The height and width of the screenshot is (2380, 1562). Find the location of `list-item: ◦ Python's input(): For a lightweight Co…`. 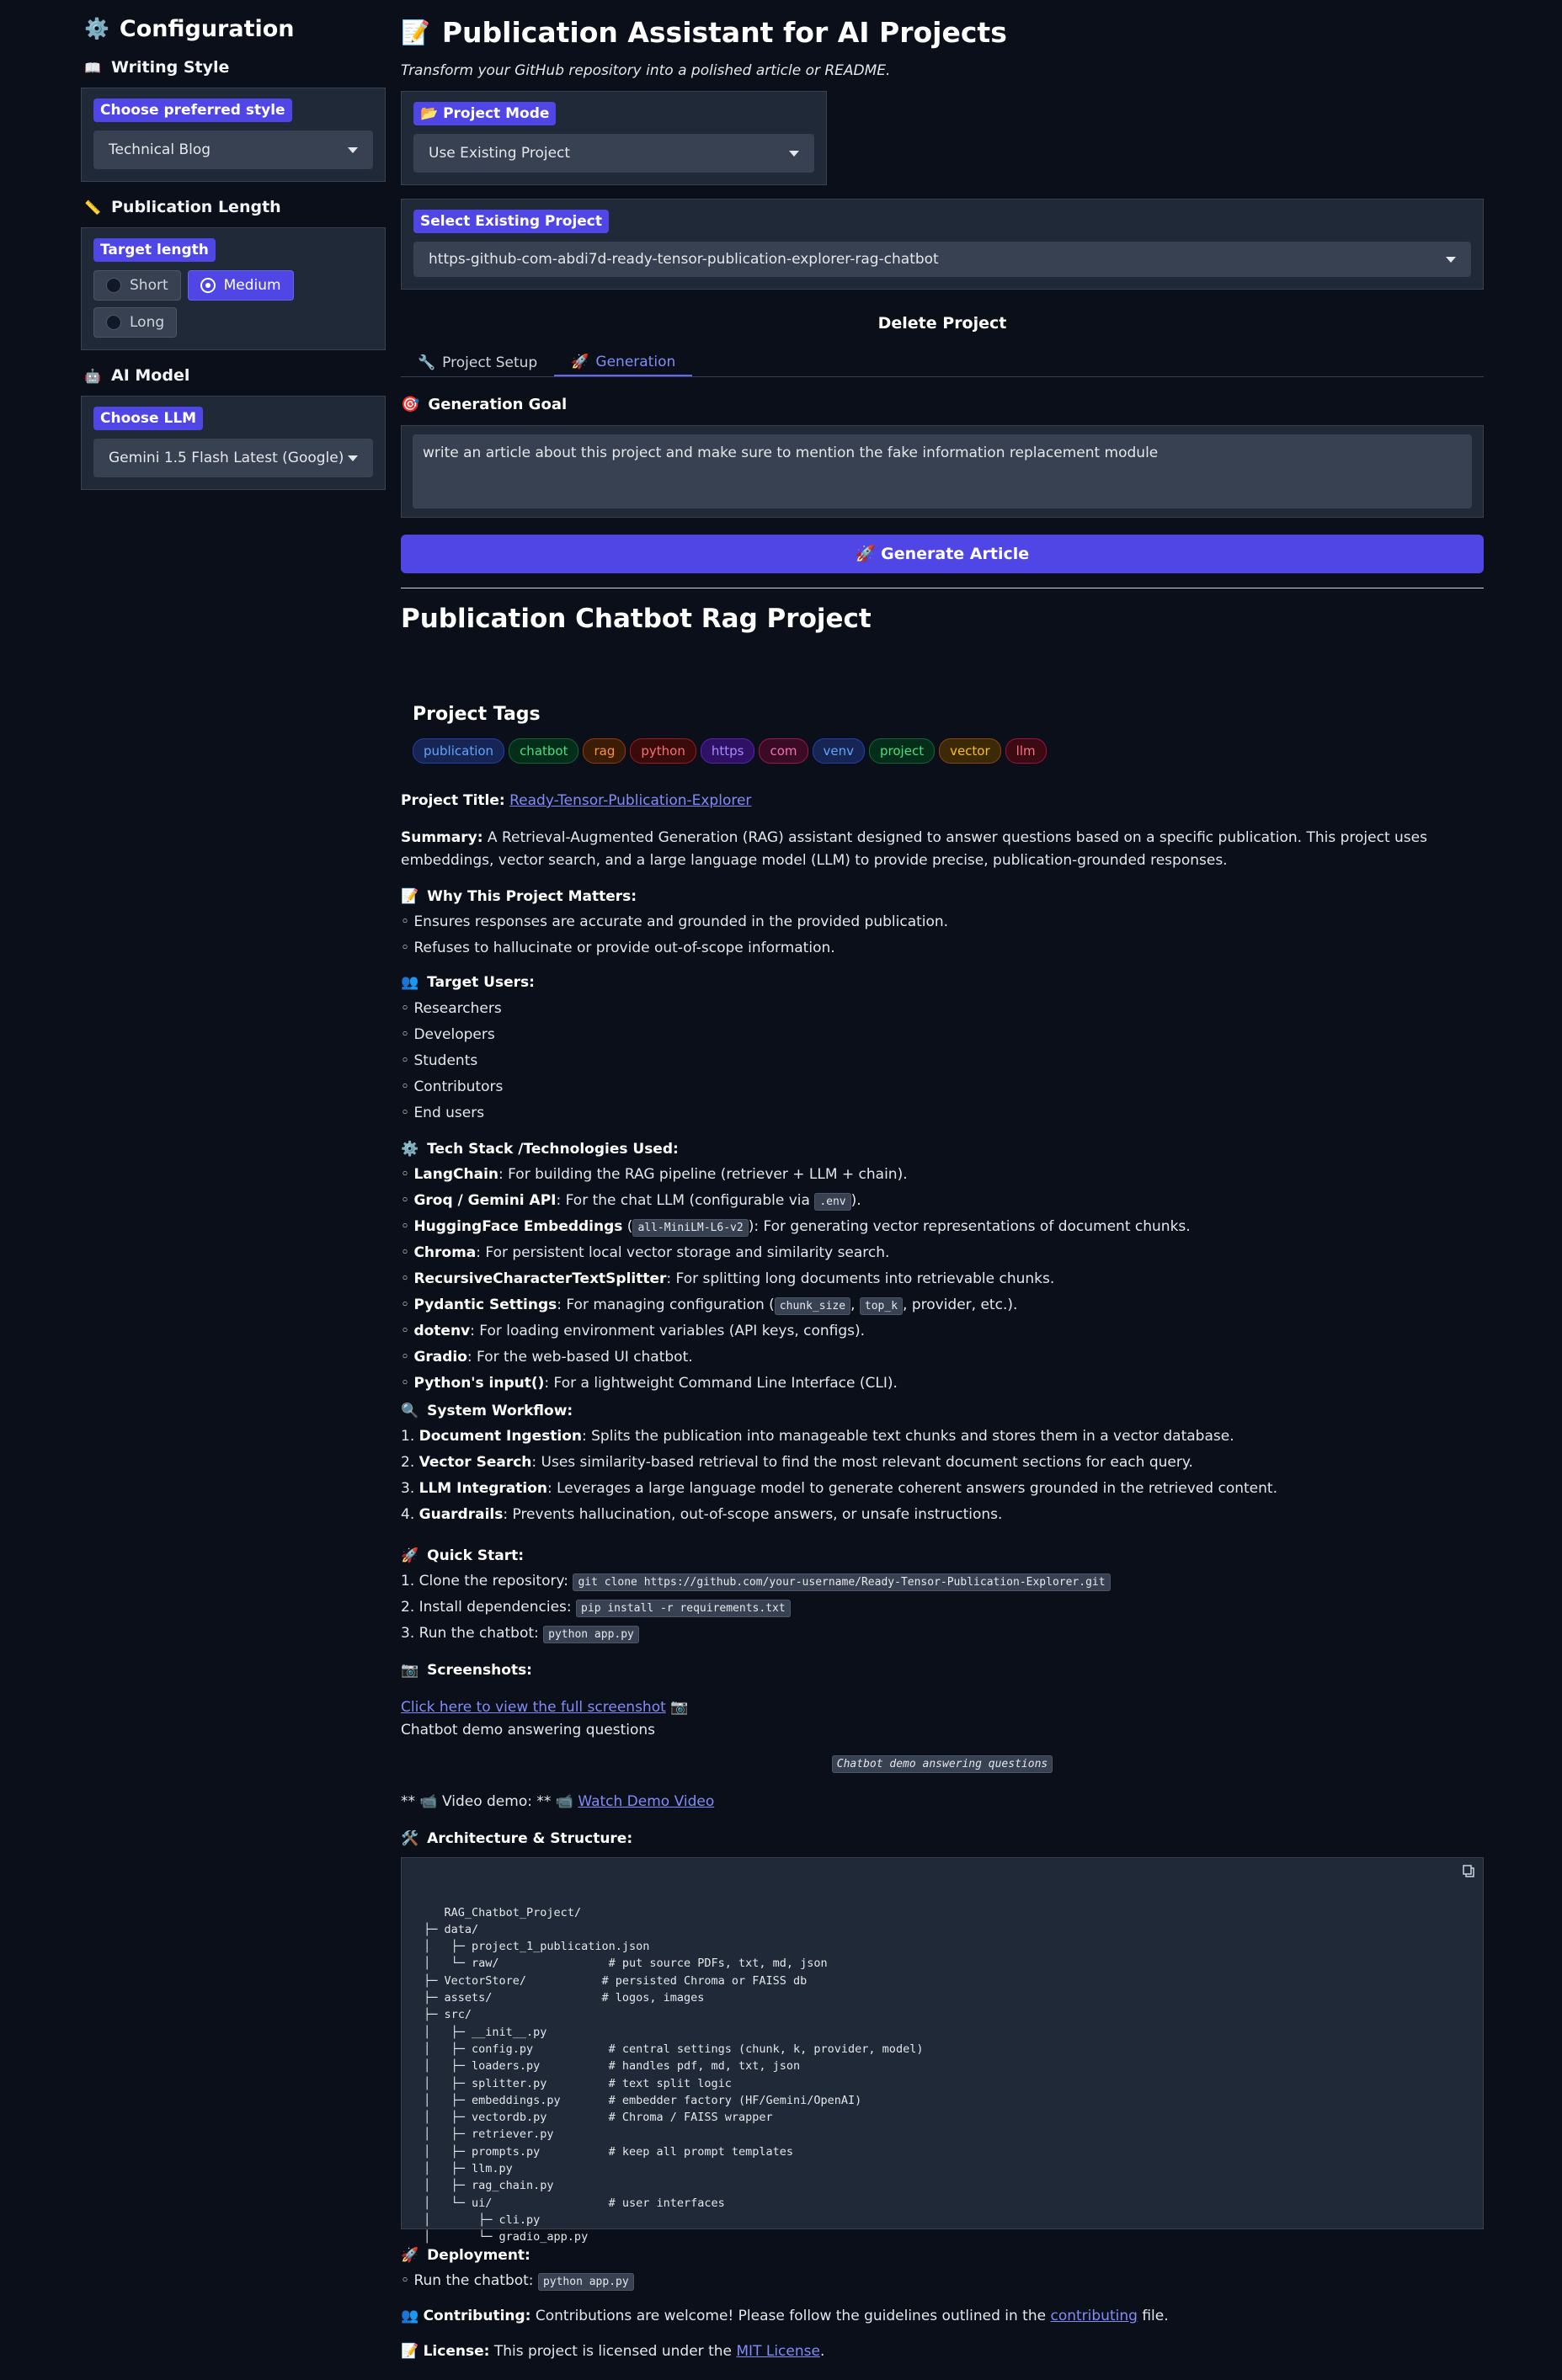

list-item: ◦ Python's input(): For a lightweight Co… is located at coordinates (649, 1383).